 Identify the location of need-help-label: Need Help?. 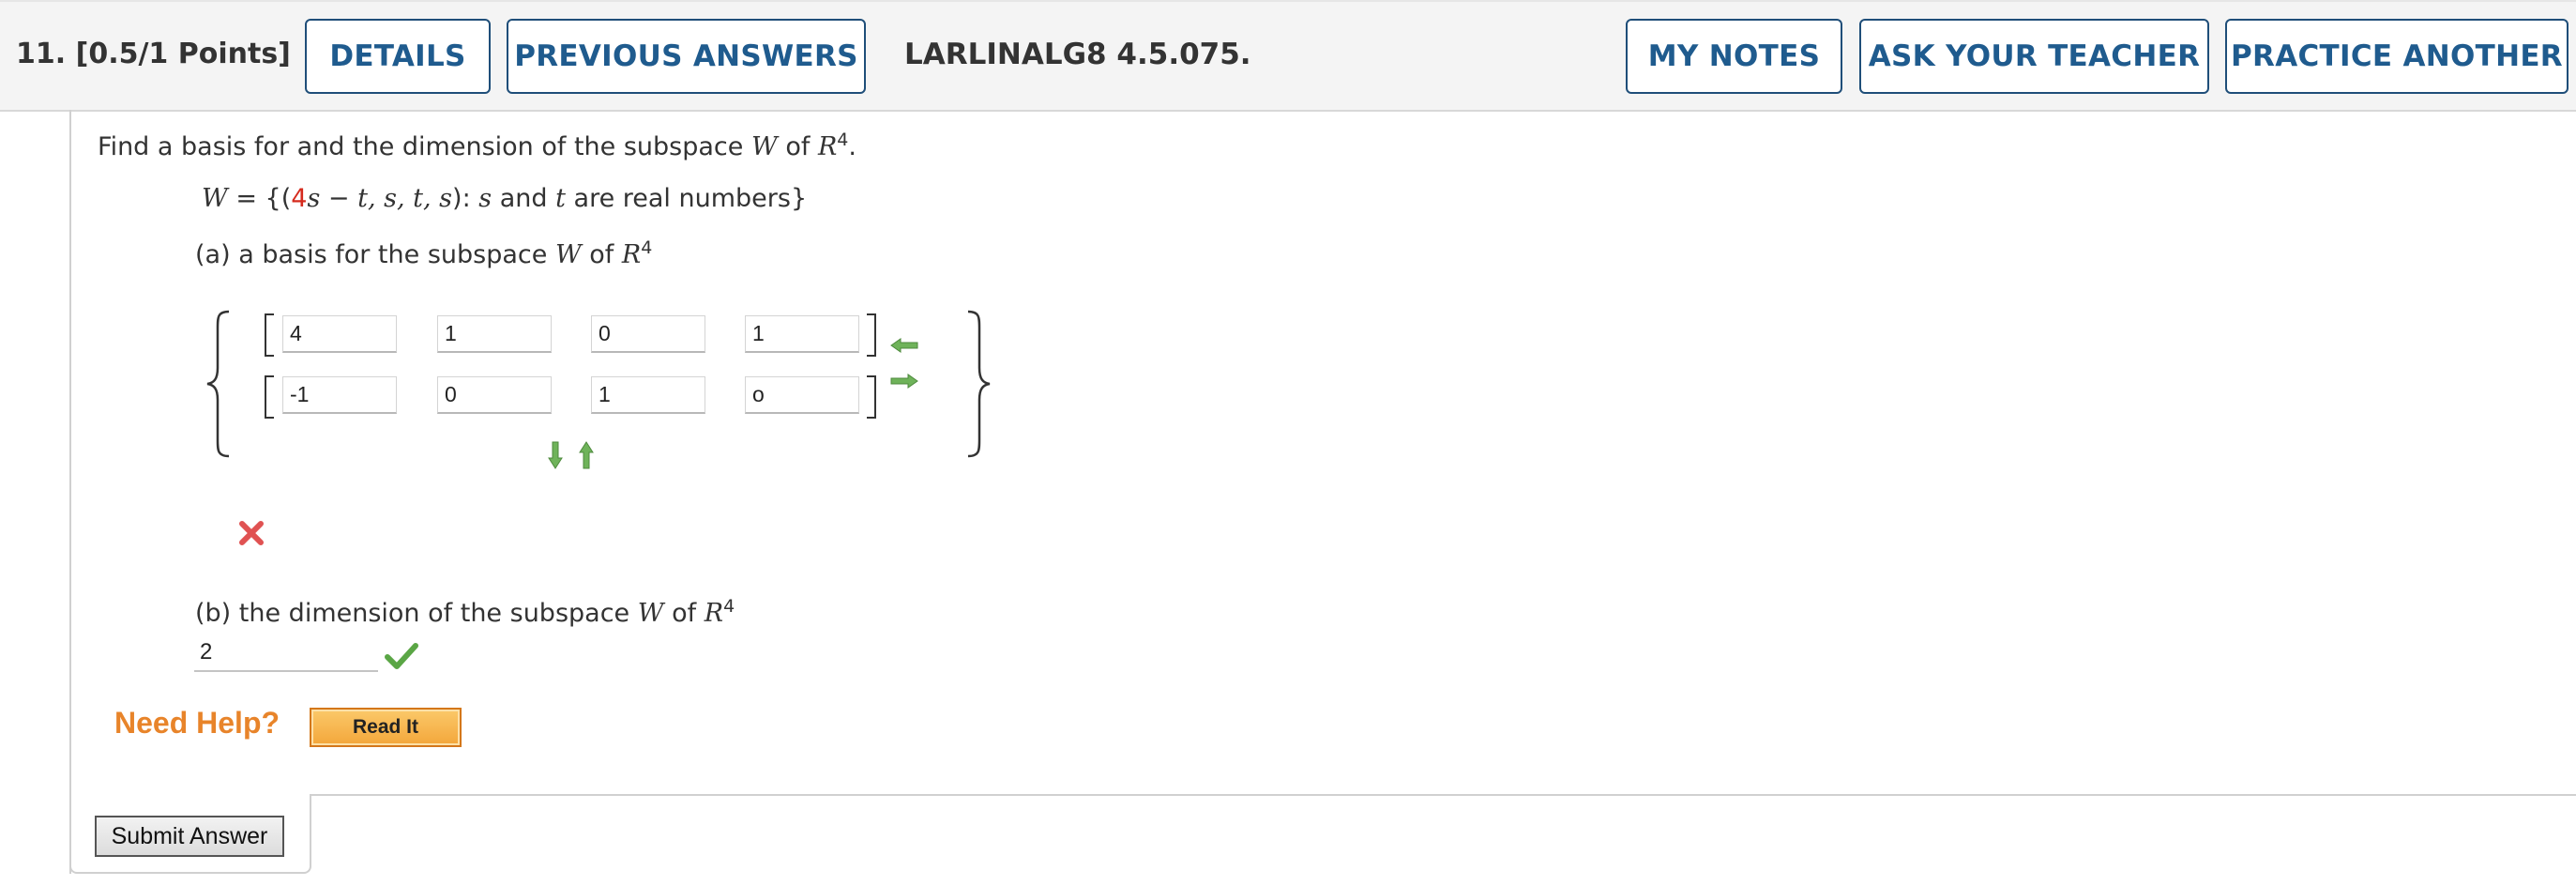
(197, 723).